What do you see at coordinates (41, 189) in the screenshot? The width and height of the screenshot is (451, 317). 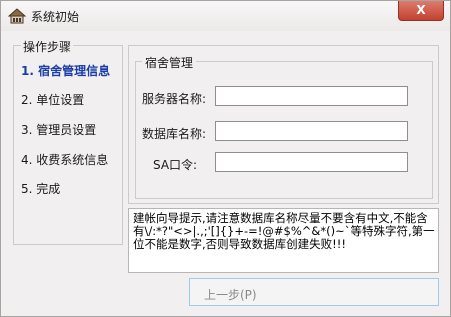 I see `step-item-5: 5. 完成` at bounding box center [41, 189].